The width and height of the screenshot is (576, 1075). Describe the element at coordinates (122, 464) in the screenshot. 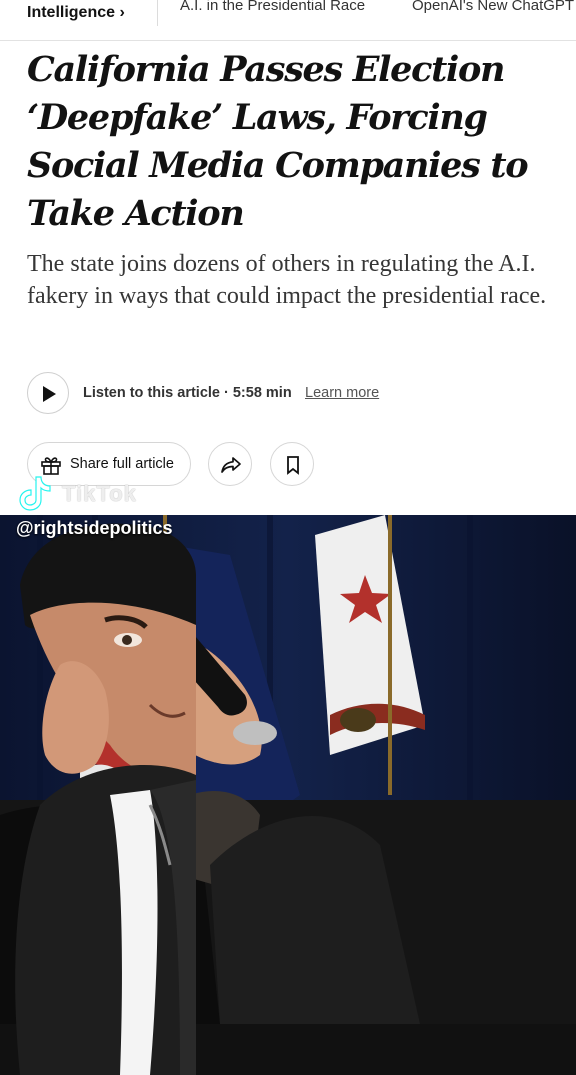

I see `share-label: Share full article` at that location.